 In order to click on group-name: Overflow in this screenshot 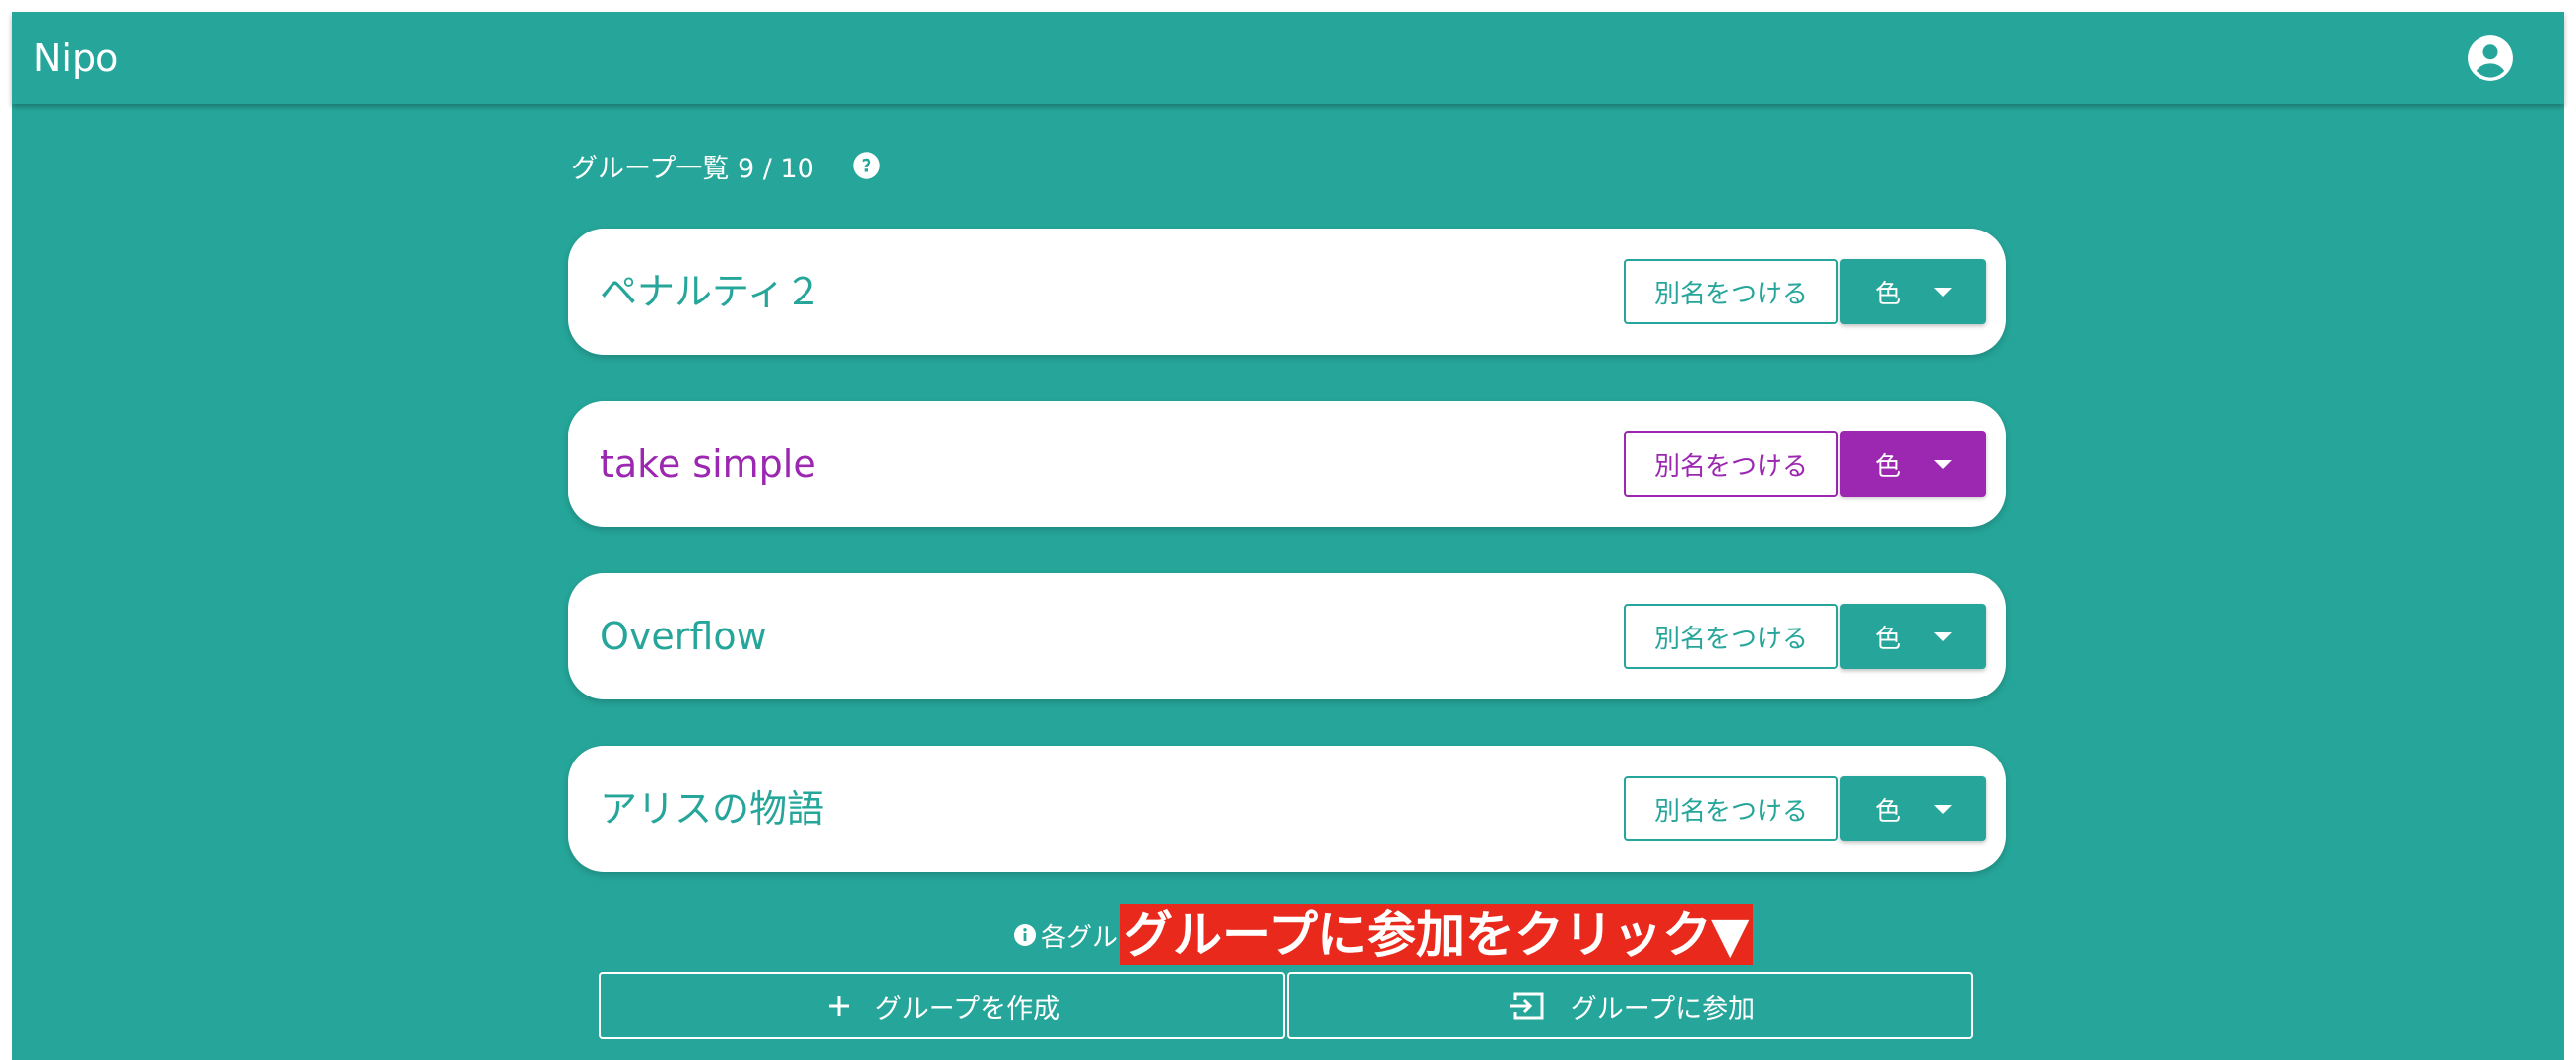, I will do `click(683, 636)`.